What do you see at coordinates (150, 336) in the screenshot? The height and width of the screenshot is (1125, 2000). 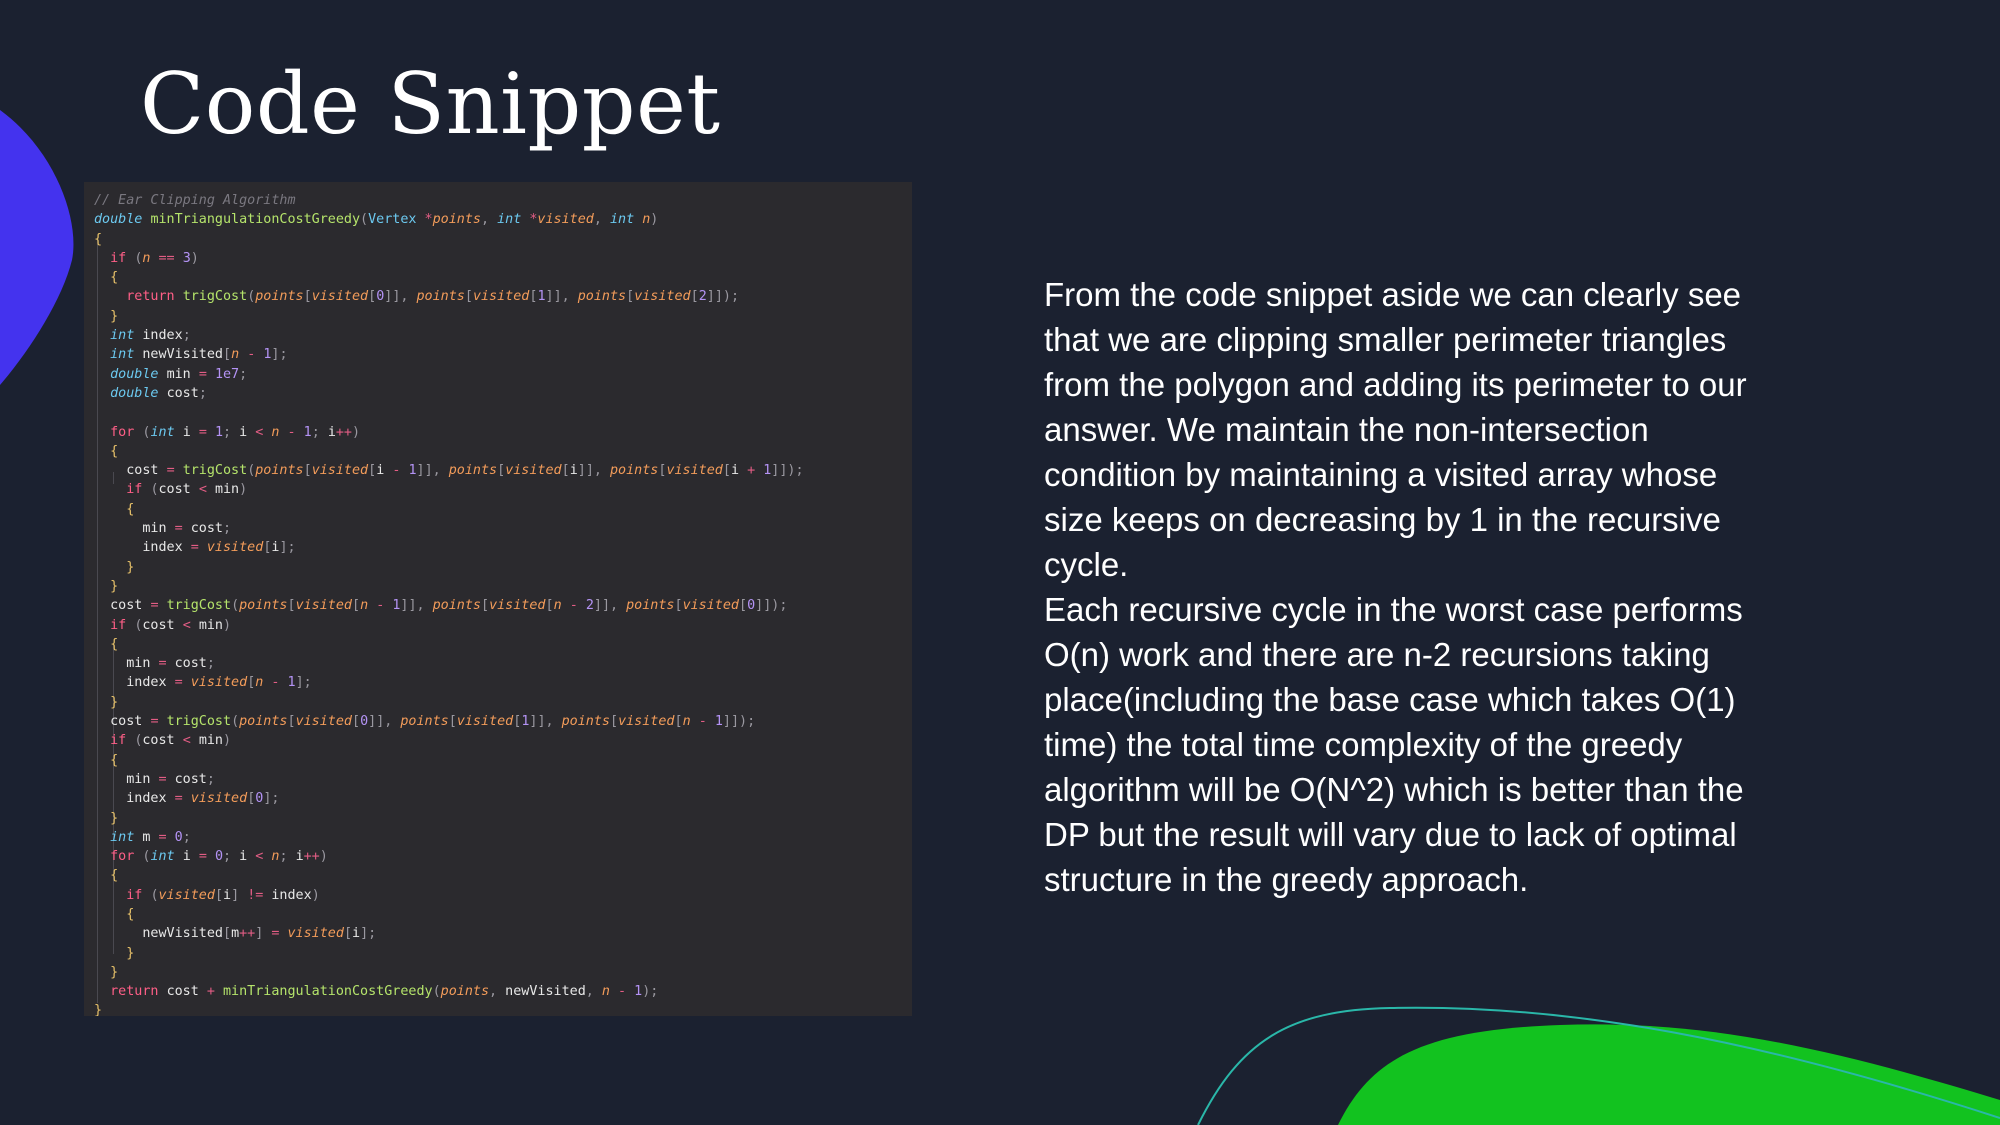 I see `code-line: int index;` at bounding box center [150, 336].